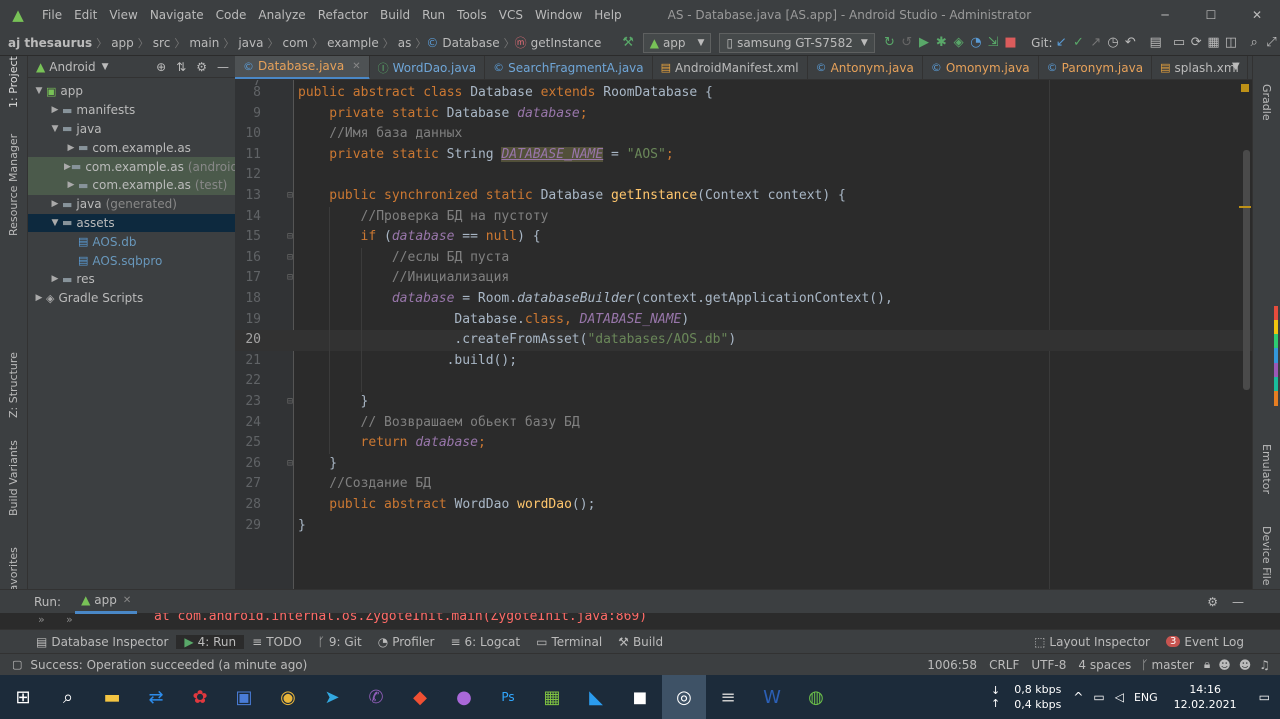 Image resolution: width=1280 pixels, height=719 pixels. What do you see at coordinates (1205, 697) in the screenshot?
I see `clock: 14:16 12.02.2021` at bounding box center [1205, 697].